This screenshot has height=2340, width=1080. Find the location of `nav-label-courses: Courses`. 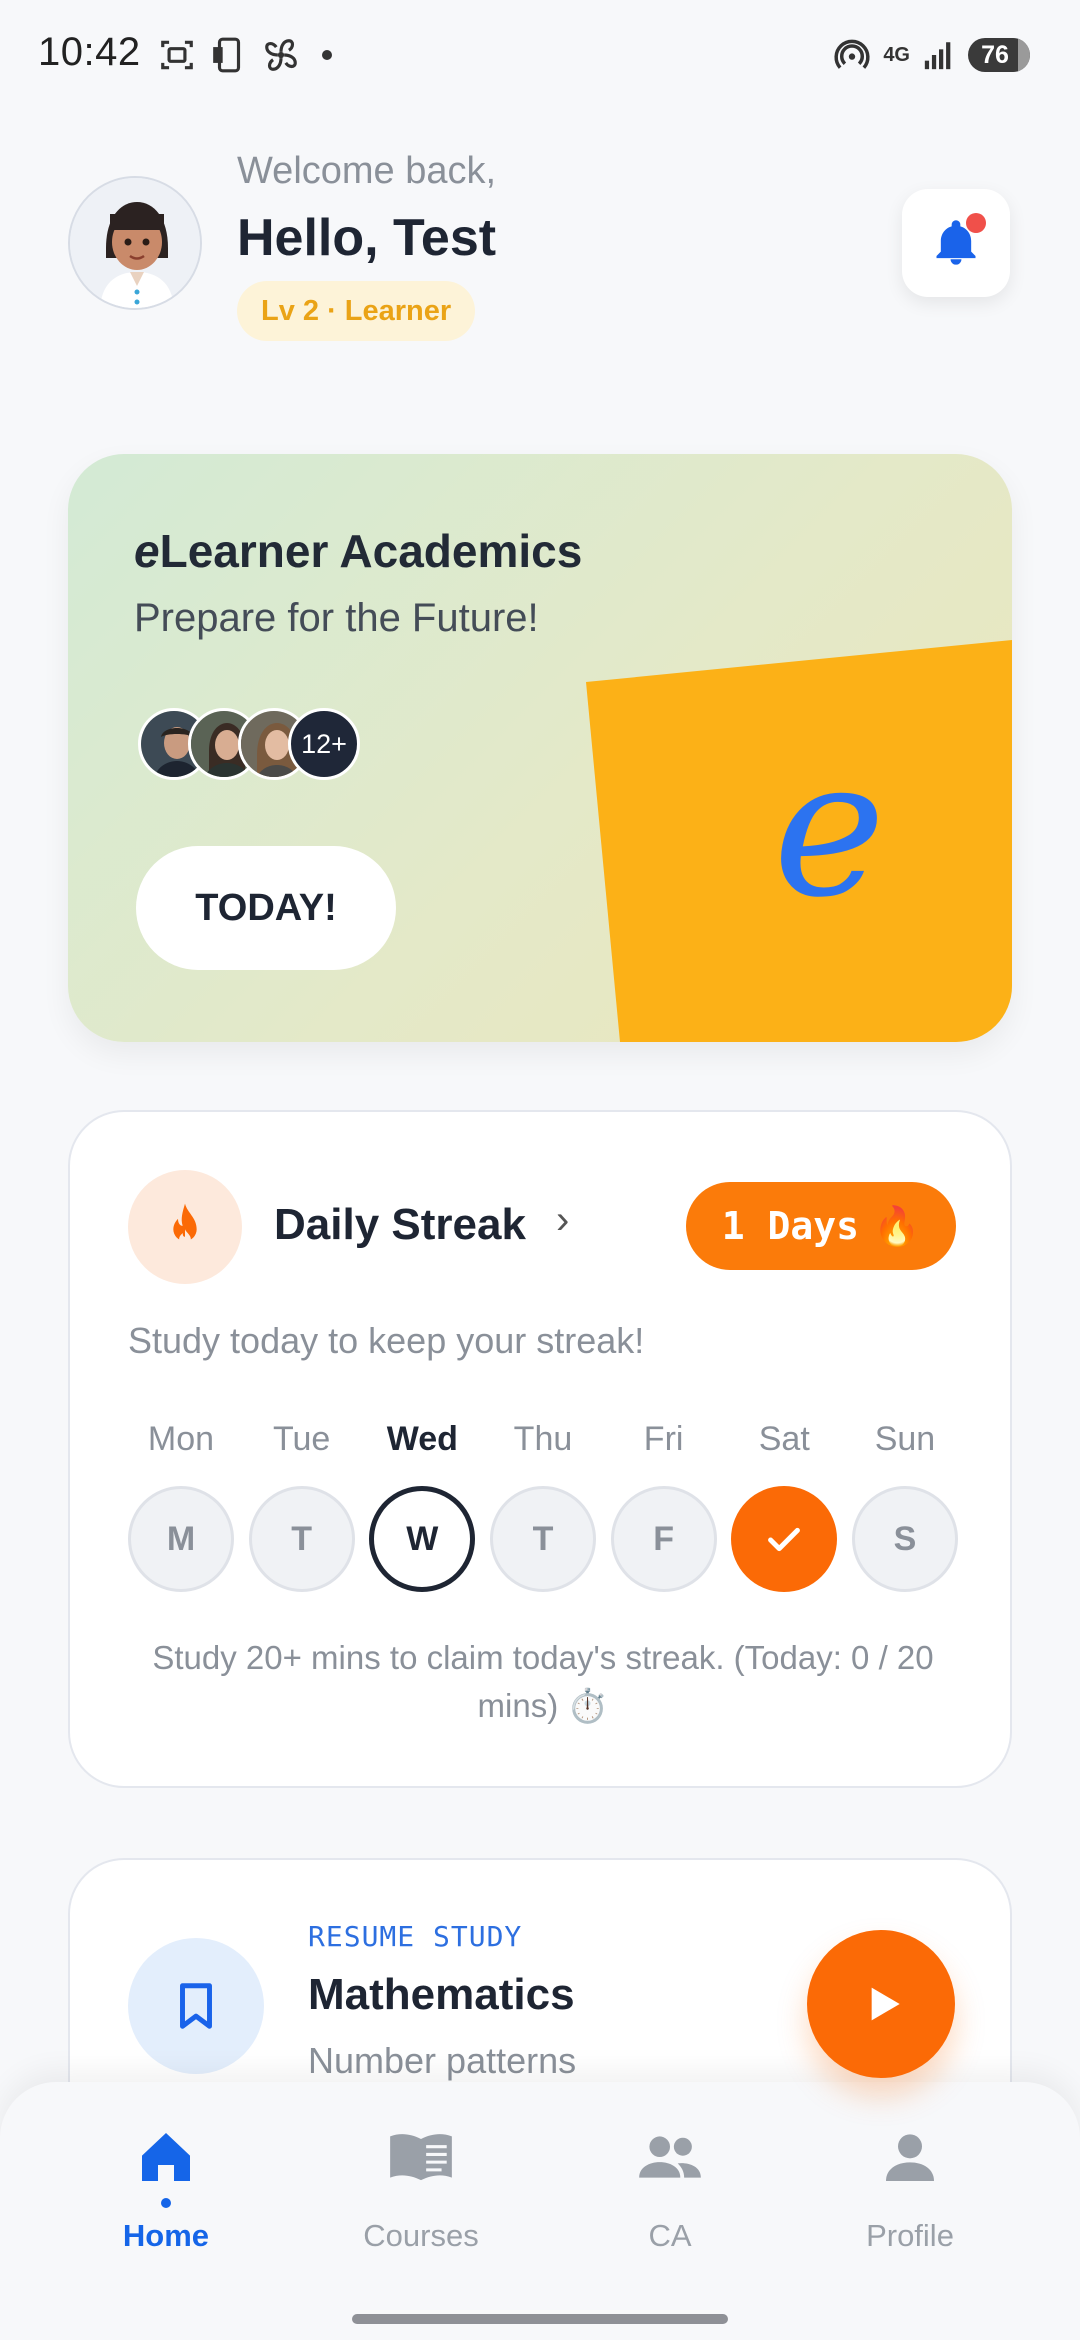

nav-label-courses: Courses is located at coordinates (421, 2235).